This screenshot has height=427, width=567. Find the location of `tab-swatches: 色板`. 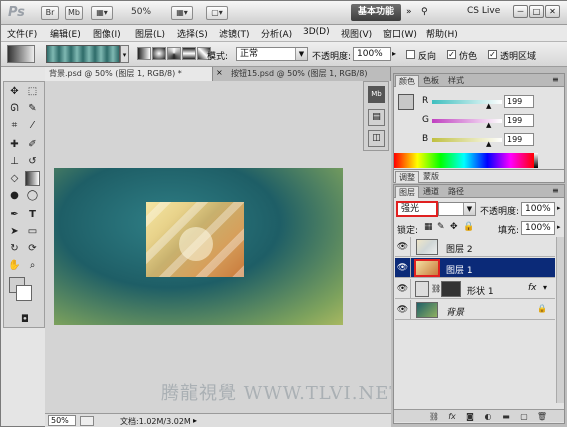

tab-swatches: 色板 is located at coordinates (431, 81).